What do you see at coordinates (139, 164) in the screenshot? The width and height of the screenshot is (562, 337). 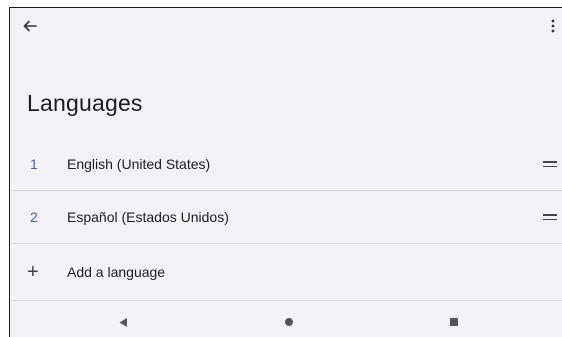 I see `language-label: English (United States)` at bounding box center [139, 164].